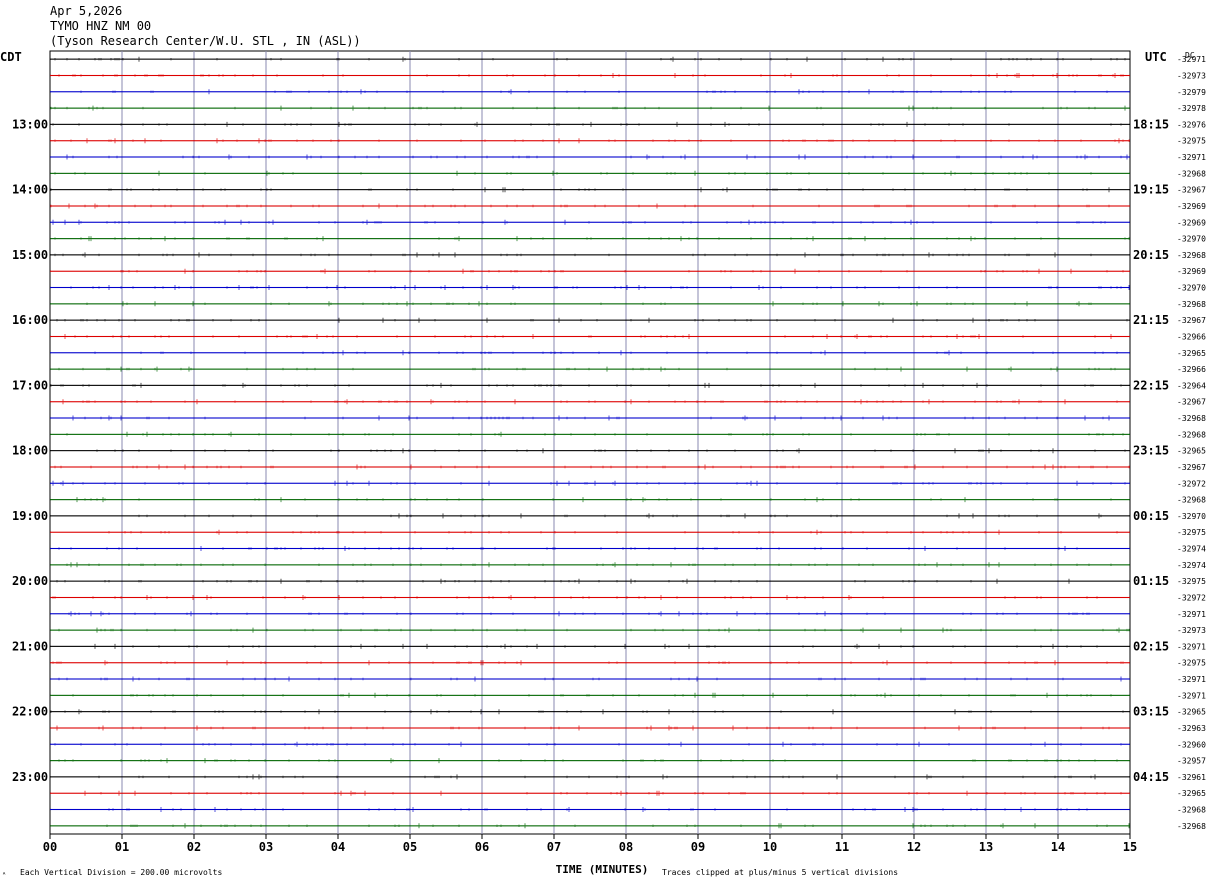 Image resolution: width=1210 pixels, height=886 pixels. I want to click on right-axis-label: UTC, so click(1156, 57).